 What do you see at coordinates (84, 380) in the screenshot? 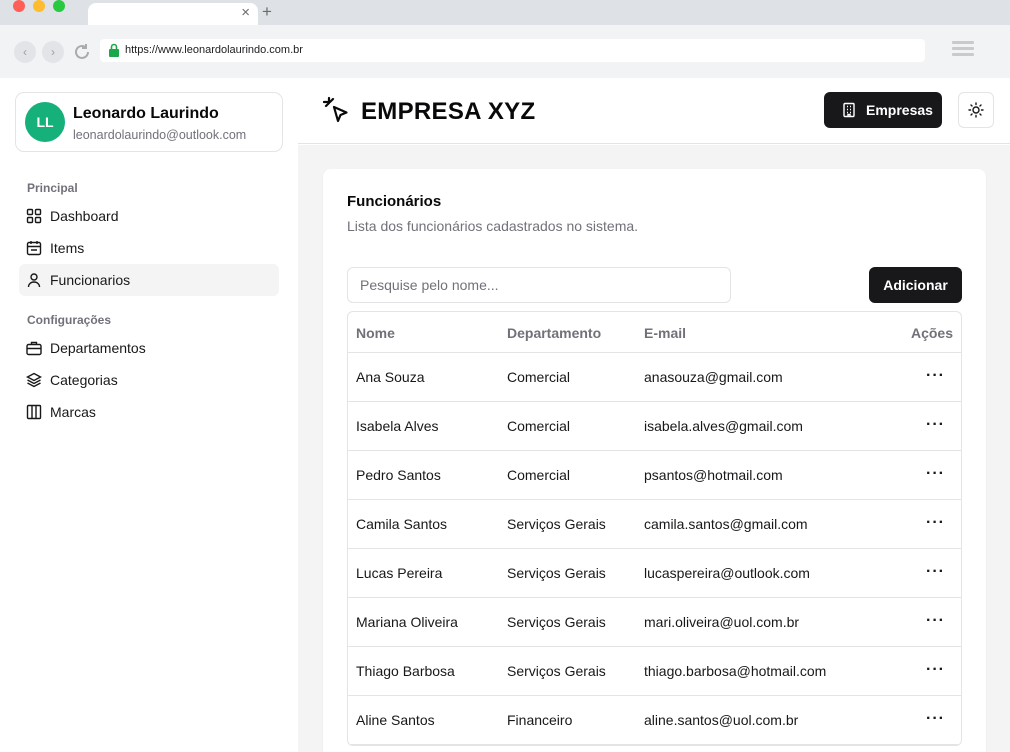
I see `sidebar-item-label: Categorias` at bounding box center [84, 380].